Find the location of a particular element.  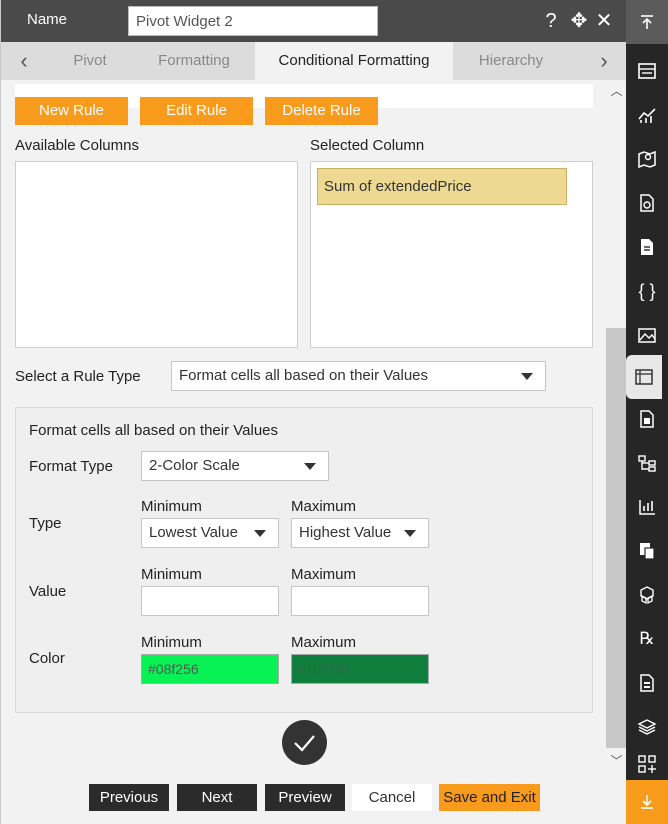

tab-conditional-formatting: Conditional Formatting is located at coordinates (354, 61).